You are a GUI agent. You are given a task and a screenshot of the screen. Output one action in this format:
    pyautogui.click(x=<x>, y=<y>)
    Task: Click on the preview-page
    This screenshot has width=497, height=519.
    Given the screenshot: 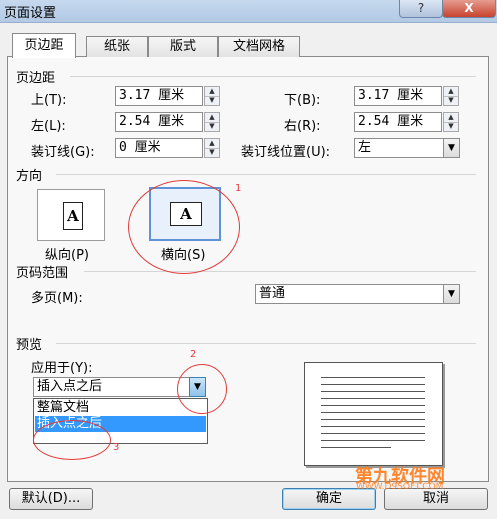 What is the action you would take?
    pyautogui.click(x=373, y=414)
    